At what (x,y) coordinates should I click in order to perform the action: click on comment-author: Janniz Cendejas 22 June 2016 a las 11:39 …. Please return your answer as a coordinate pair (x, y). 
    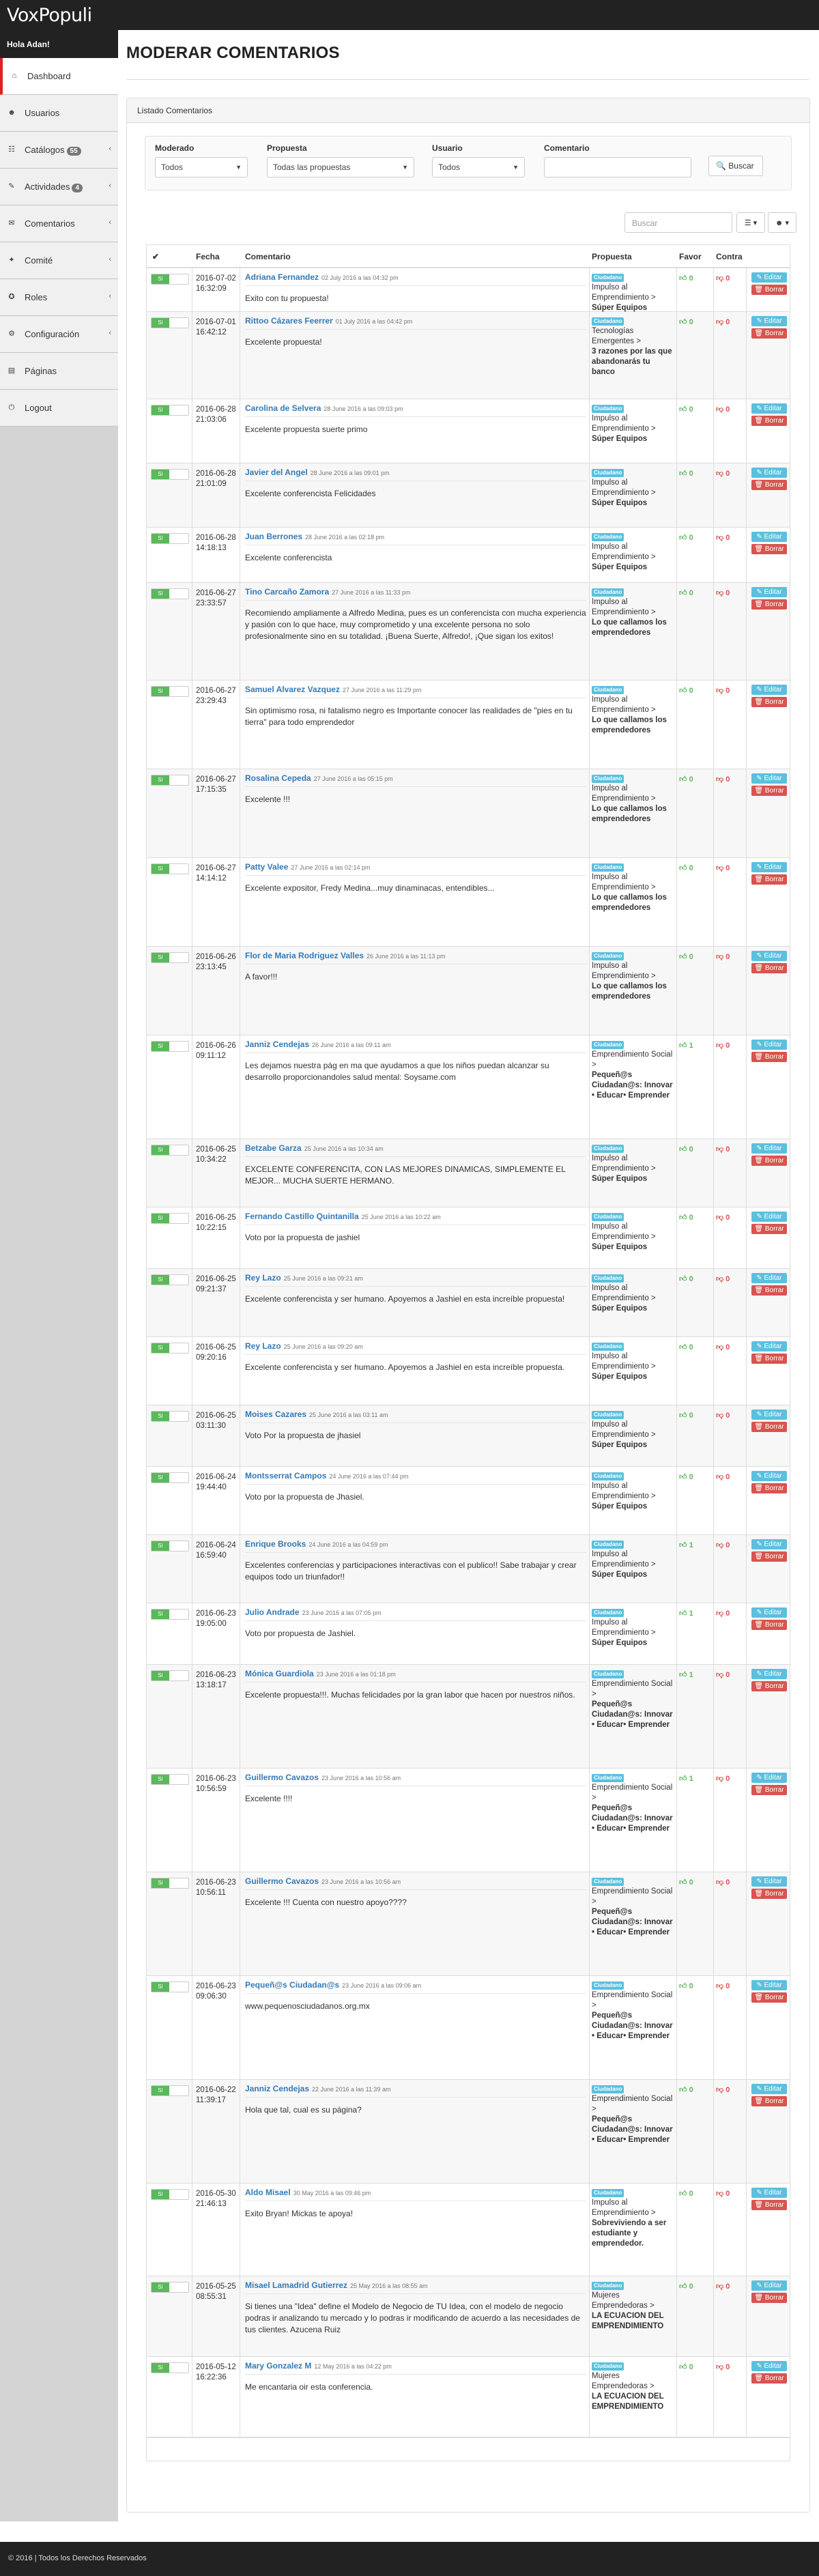
    Looking at the image, I should click on (317, 2089).